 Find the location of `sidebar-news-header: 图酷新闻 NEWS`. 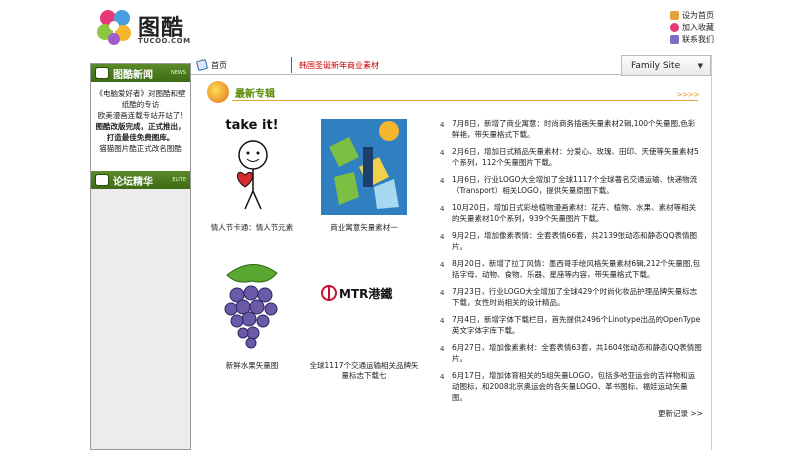

sidebar-news-header: 图酷新闻 NEWS is located at coordinates (140, 73).